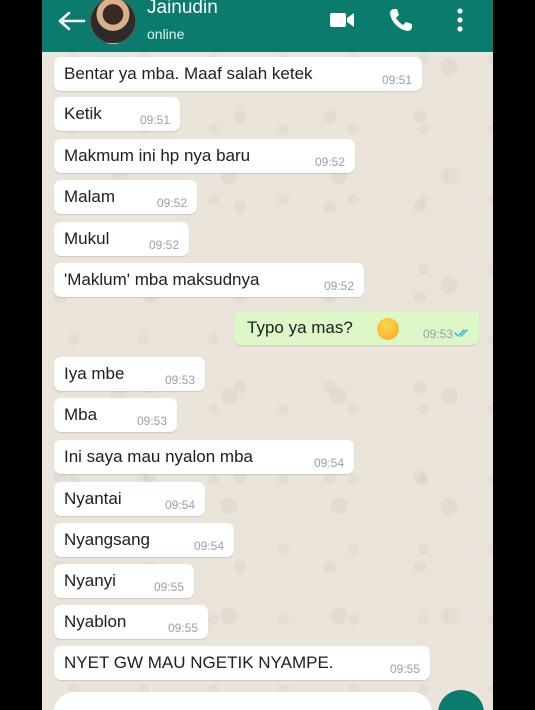 Image resolution: width=535 pixels, height=710 pixels. I want to click on message-text: Ini saya mau nyalon mba, so click(158, 456).